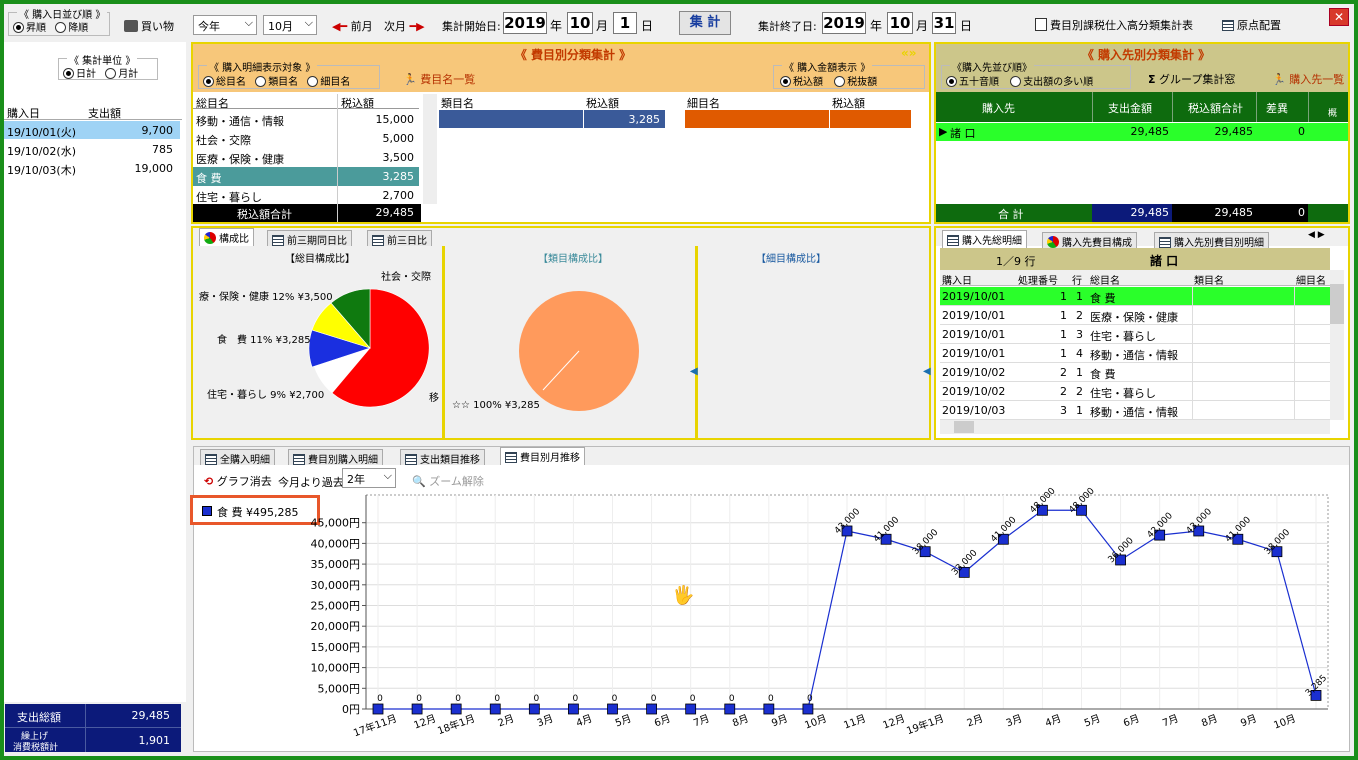 The height and width of the screenshot is (760, 1358). What do you see at coordinates (1135, 391) in the screenshot?
I see `table-row: 2019/10/02 2 2 住宅・暮らし` at bounding box center [1135, 391].